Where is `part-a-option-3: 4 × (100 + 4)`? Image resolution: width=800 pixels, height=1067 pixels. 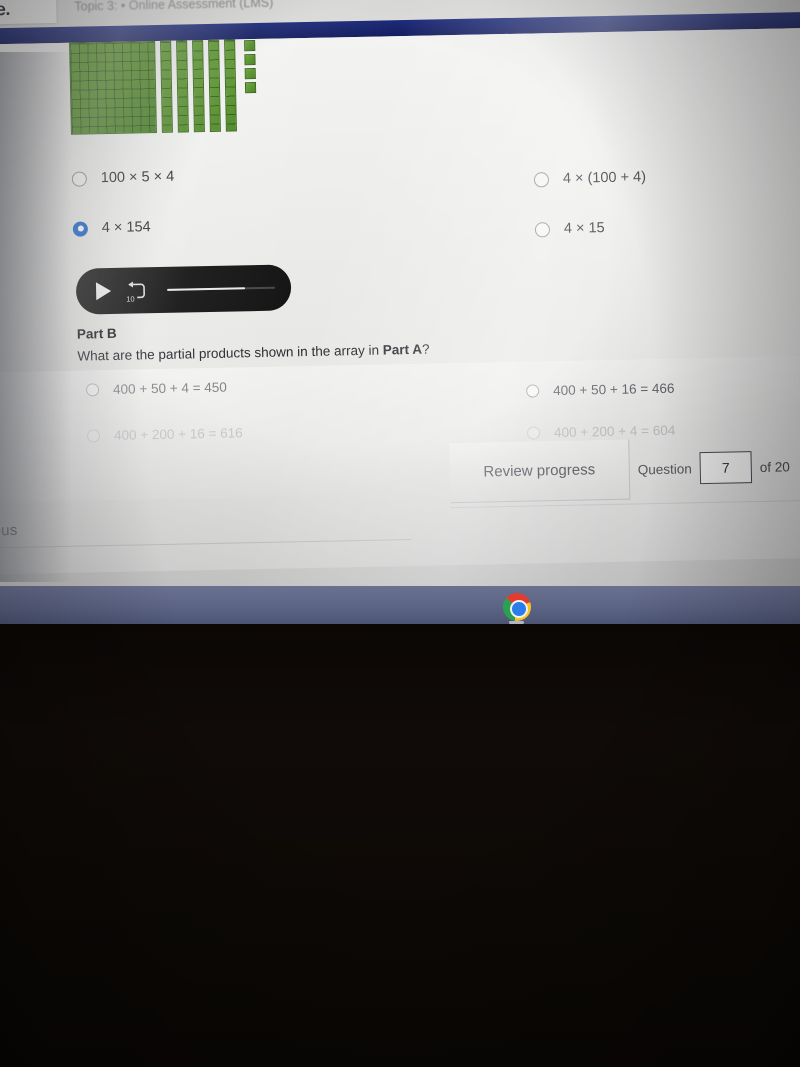
part-a-option-3: 4 × (100 + 4) is located at coordinates (590, 178).